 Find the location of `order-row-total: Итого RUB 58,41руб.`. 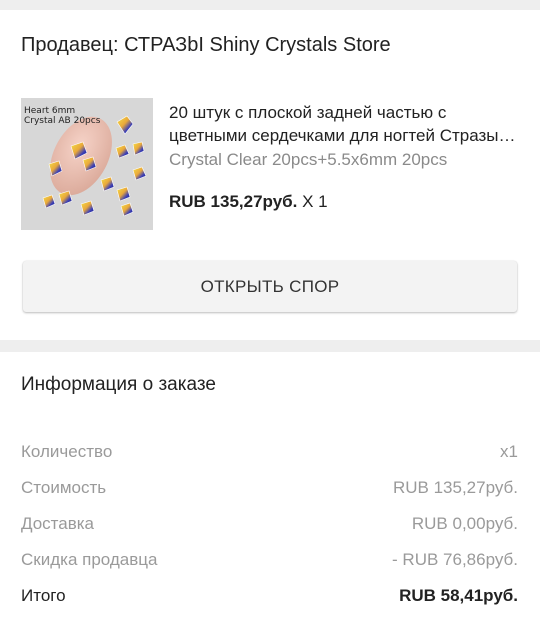

order-row-total: Итого RUB 58,41руб. is located at coordinates (269, 596).